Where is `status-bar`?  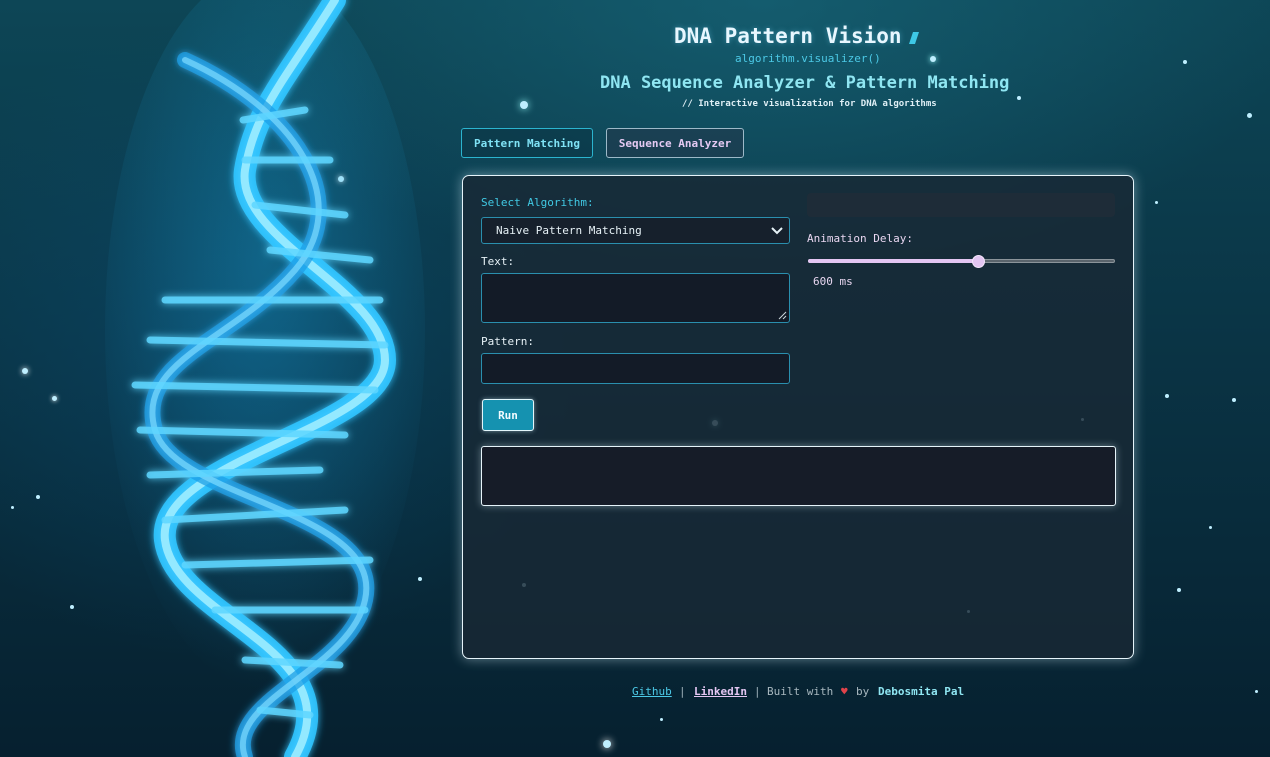
status-bar is located at coordinates (961, 205).